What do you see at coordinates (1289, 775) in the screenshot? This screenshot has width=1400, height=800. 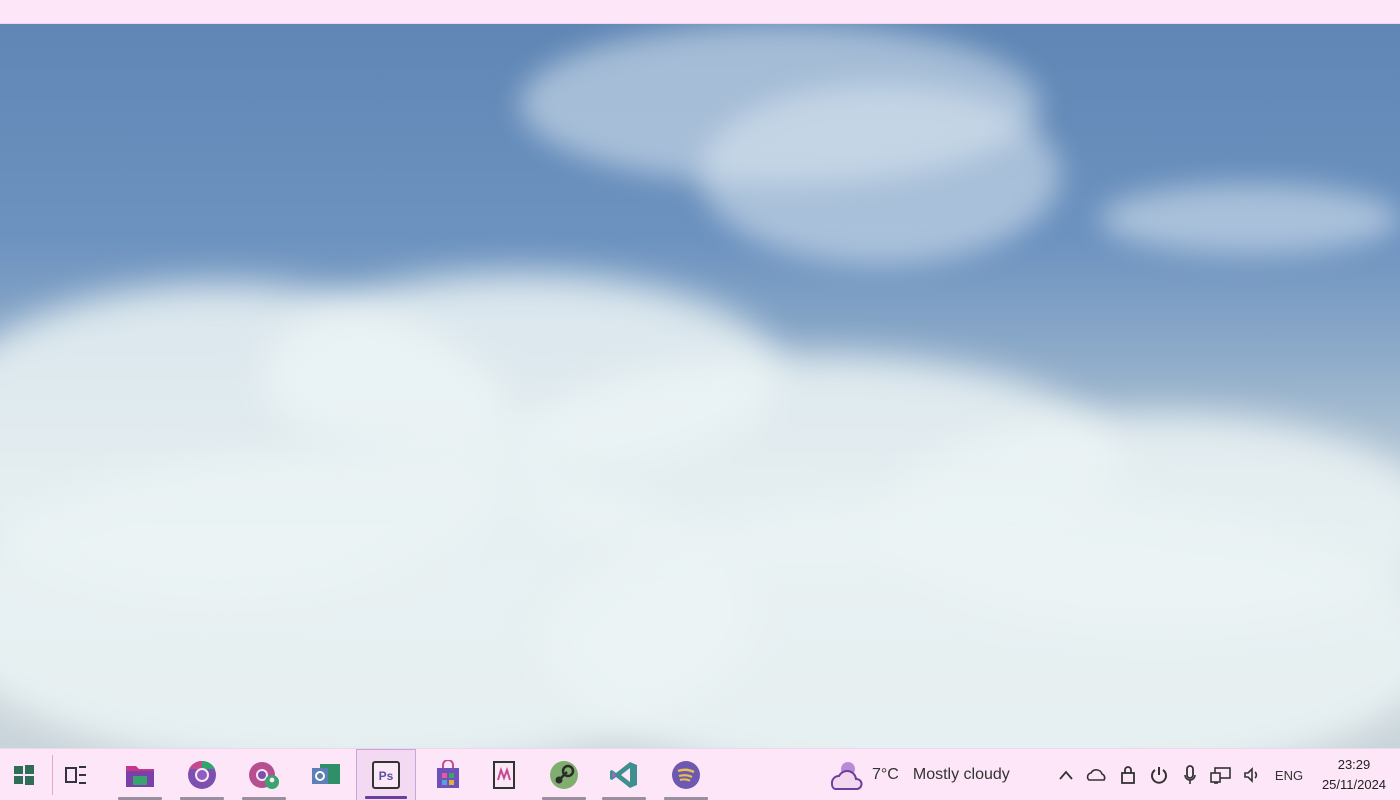 I see `input-language: ENG` at bounding box center [1289, 775].